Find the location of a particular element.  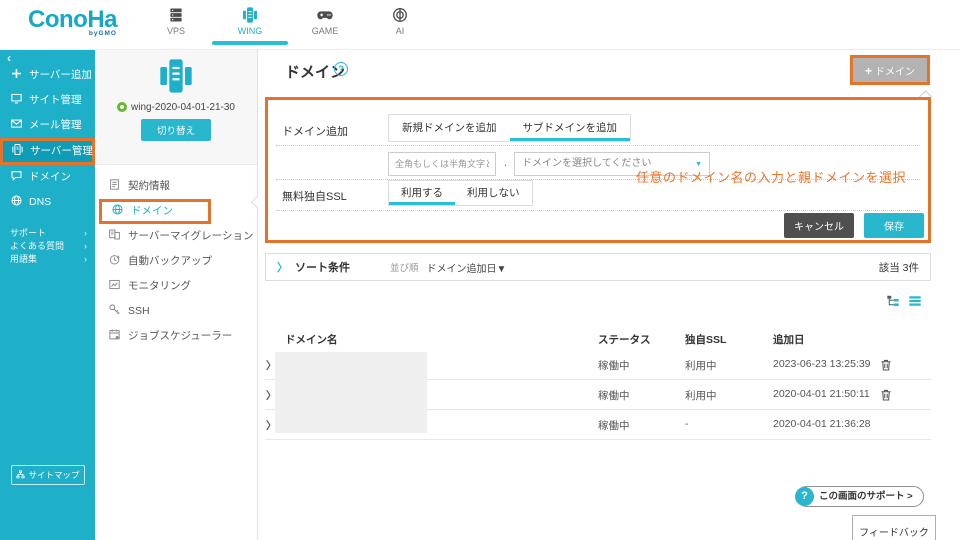

question-mark-icon: ? is located at coordinates (804, 496).